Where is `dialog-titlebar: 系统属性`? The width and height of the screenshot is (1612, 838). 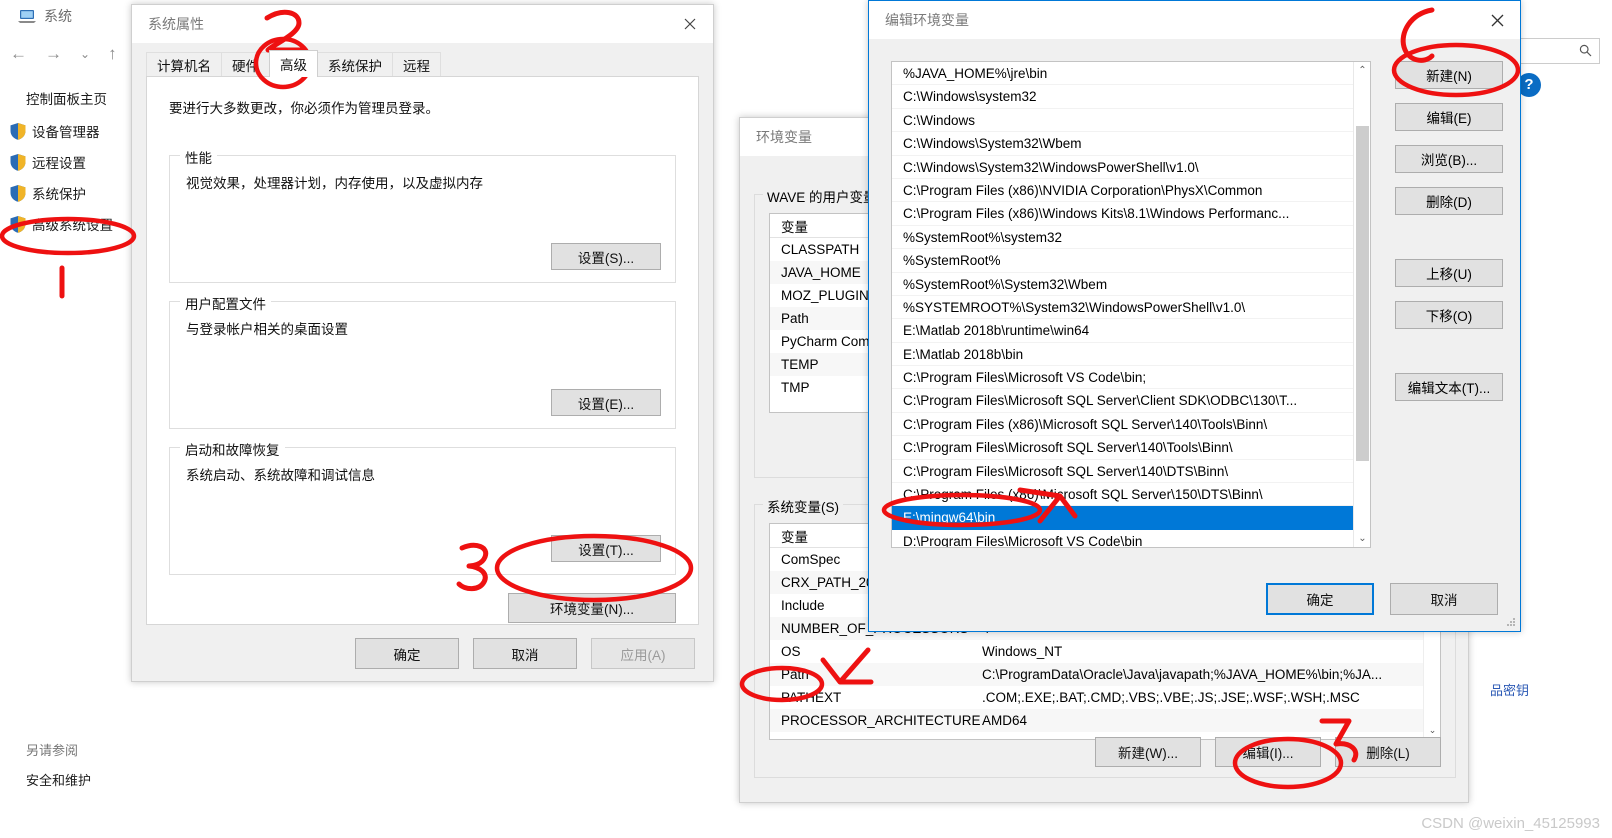 dialog-titlebar: 系统属性 is located at coordinates (422, 24).